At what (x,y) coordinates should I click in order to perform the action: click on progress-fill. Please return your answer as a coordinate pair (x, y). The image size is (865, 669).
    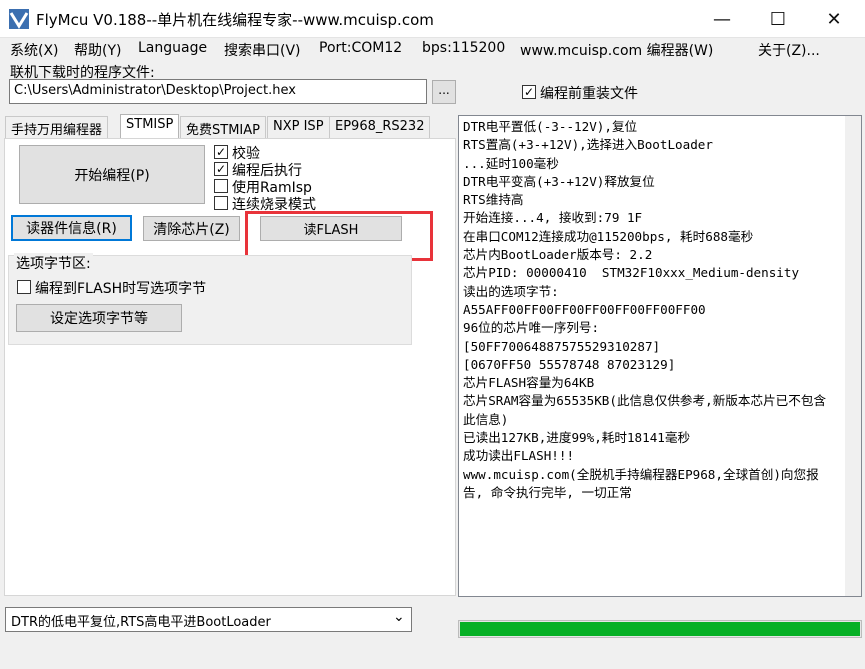
    Looking at the image, I should click on (660, 629).